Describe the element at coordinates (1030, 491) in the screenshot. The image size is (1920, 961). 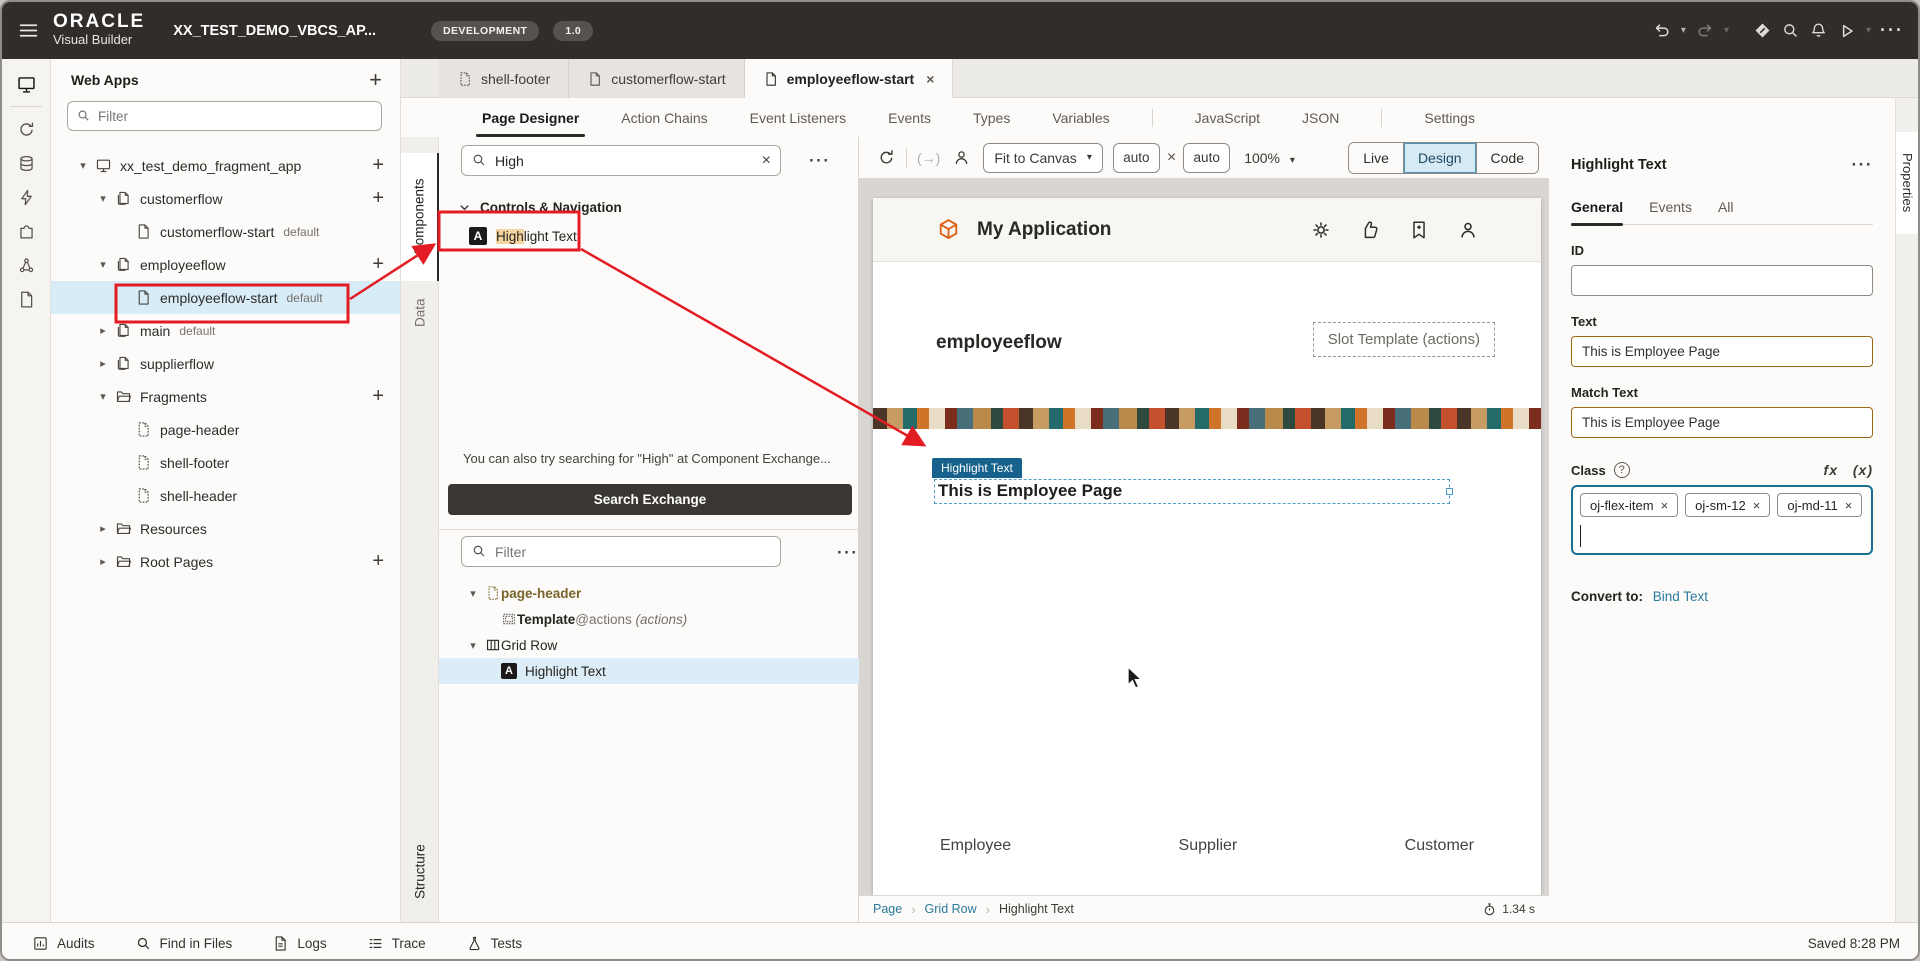
I see `highlight-text-content: This is Employee Page` at that location.